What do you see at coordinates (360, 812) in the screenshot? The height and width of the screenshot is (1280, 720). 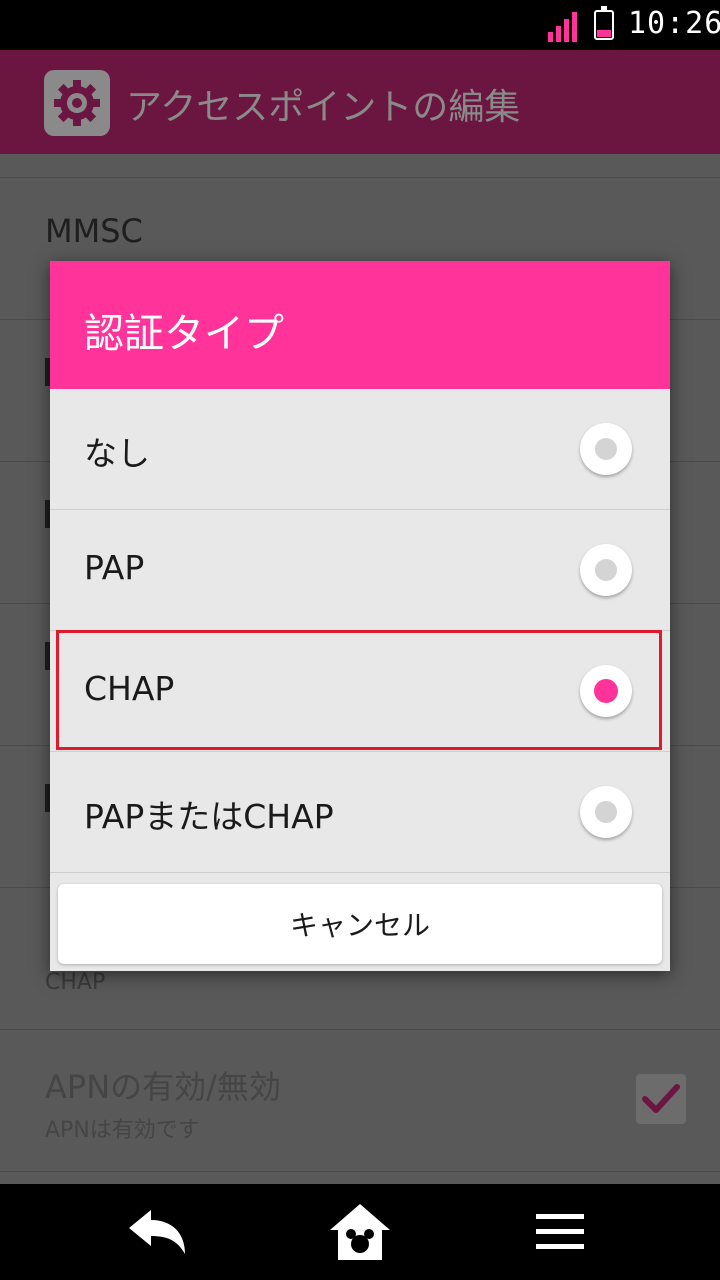 I see `option-pap-or-chap: PAPまたはCHAP` at bounding box center [360, 812].